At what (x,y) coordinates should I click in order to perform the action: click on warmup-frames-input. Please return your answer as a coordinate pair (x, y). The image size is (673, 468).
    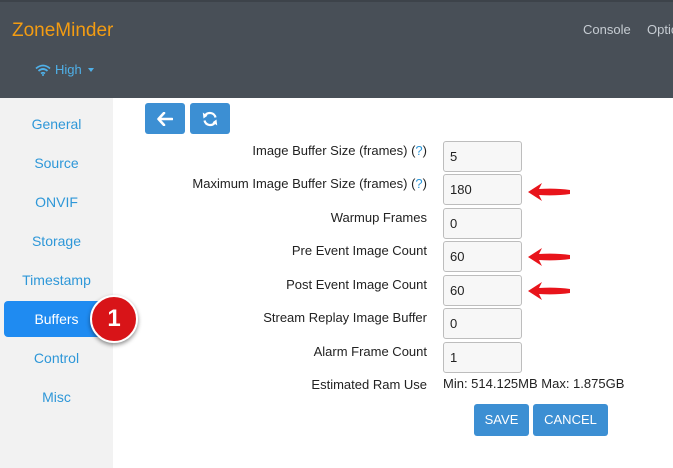
    Looking at the image, I should click on (482, 223).